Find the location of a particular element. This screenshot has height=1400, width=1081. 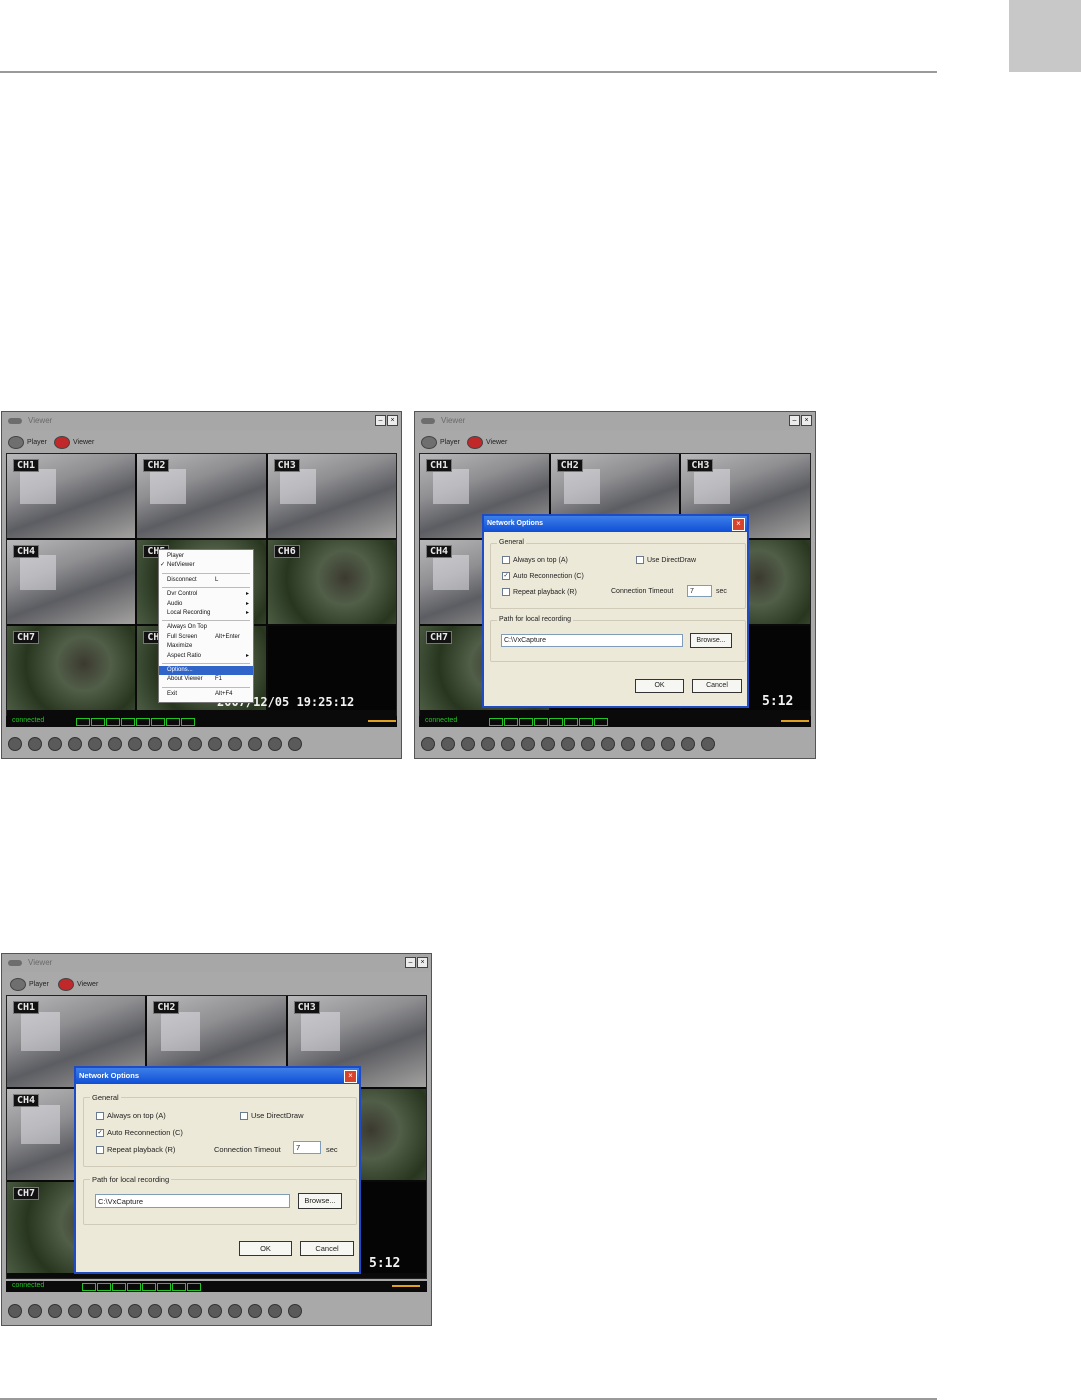

channel-tile: CH2 is located at coordinates (201, 496).